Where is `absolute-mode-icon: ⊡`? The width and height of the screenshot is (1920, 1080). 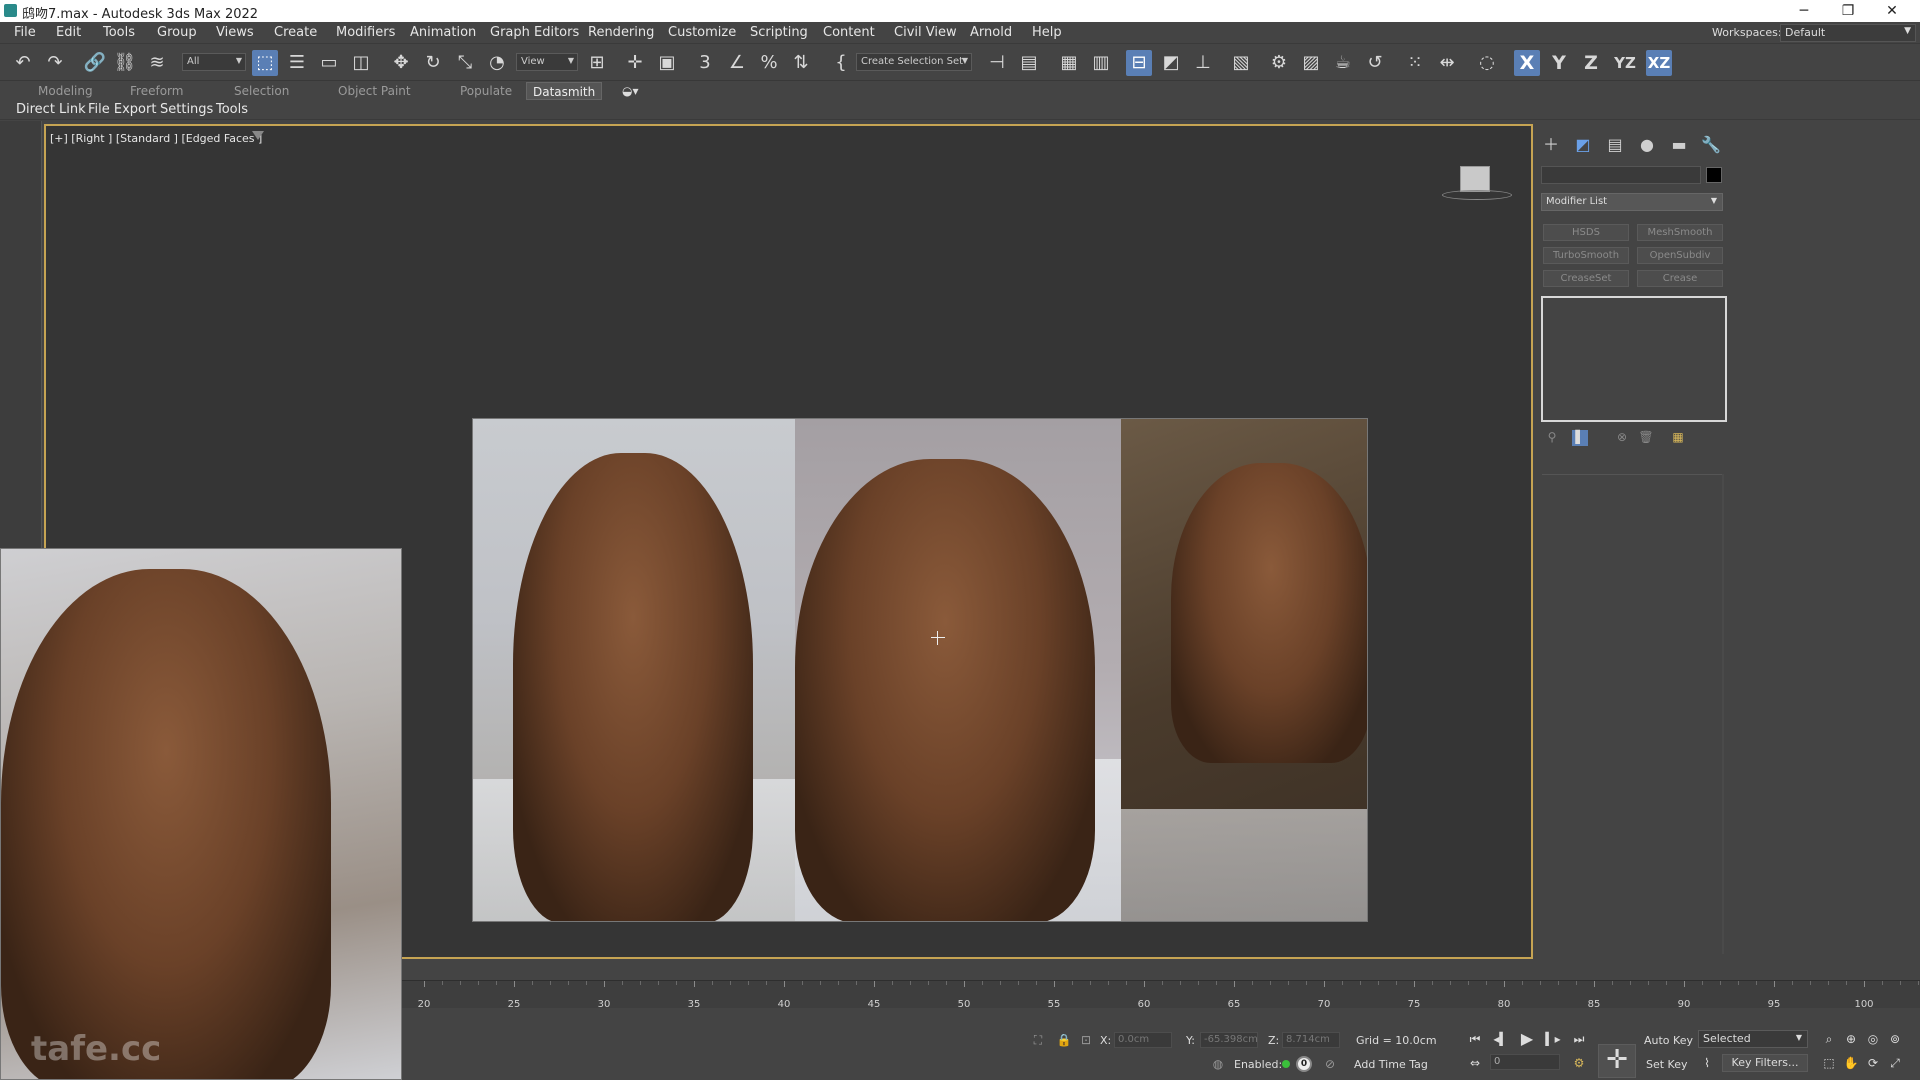 absolute-mode-icon: ⊡ is located at coordinates (1086, 1040).